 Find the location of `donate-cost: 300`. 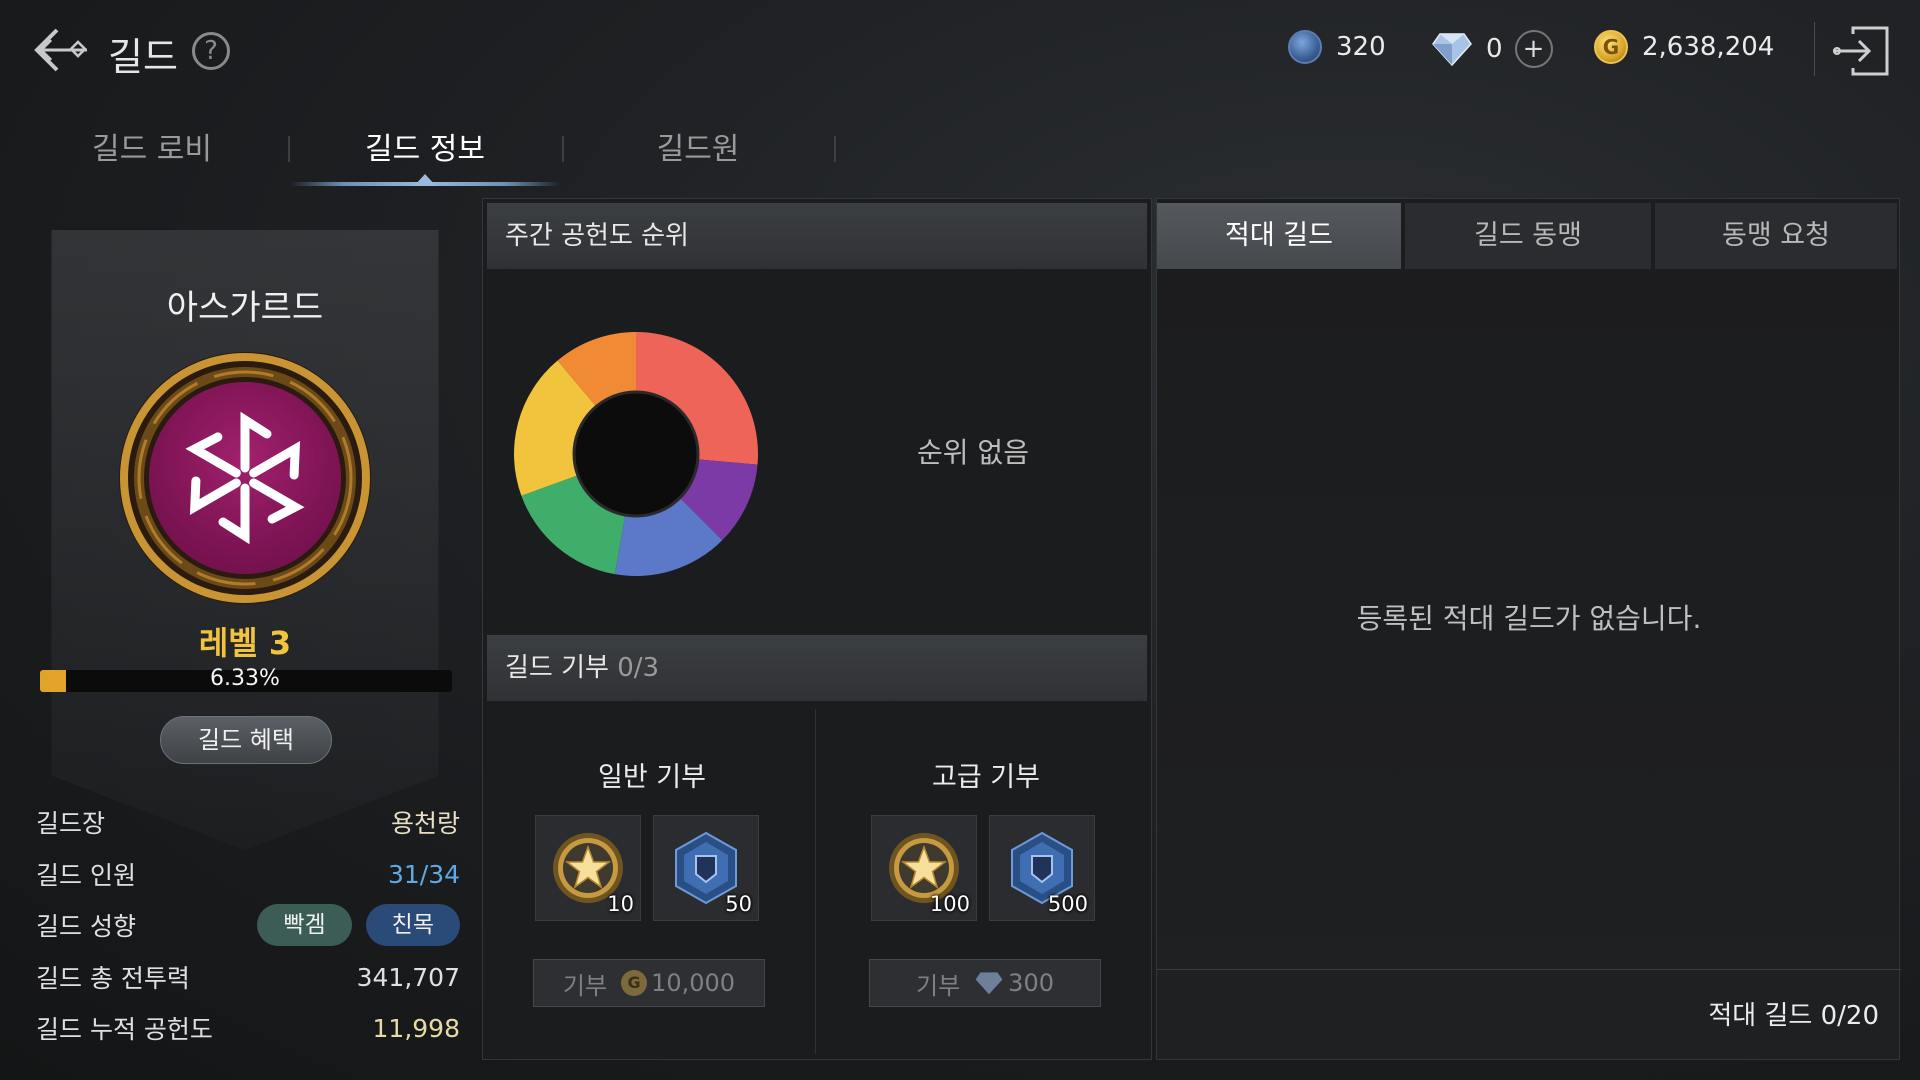

donate-cost: 300 is located at coordinates (1031, 983).